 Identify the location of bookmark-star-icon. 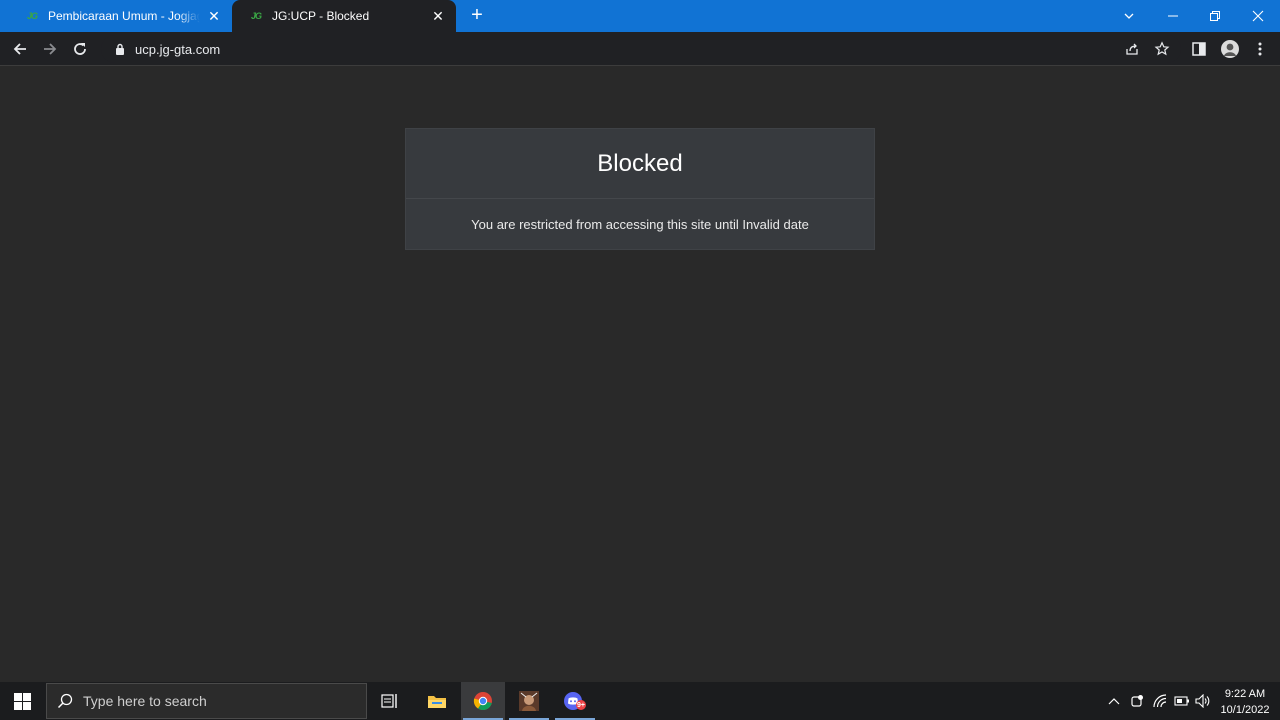
(1162, 49).